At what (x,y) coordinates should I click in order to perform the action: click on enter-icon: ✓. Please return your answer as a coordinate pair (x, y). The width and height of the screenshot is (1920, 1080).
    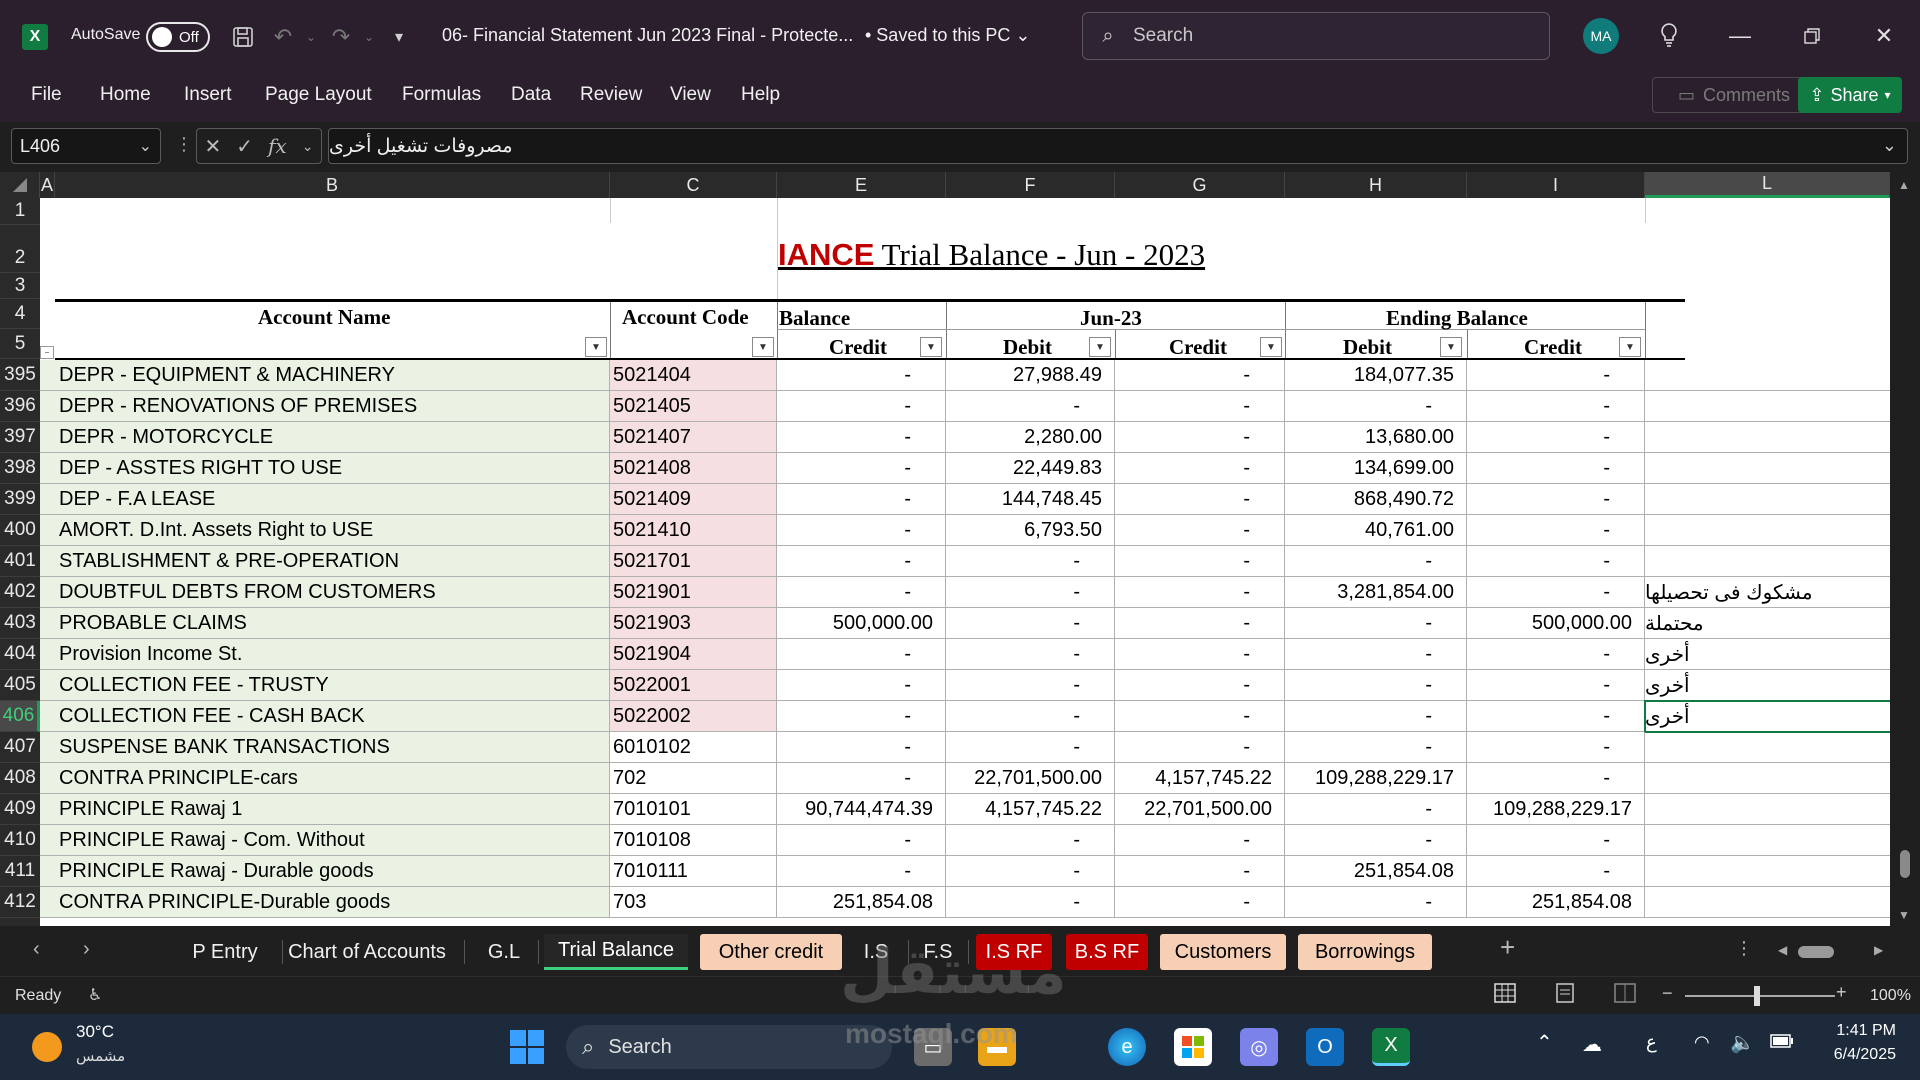
    Looking at the image, I should click on (244, 146).